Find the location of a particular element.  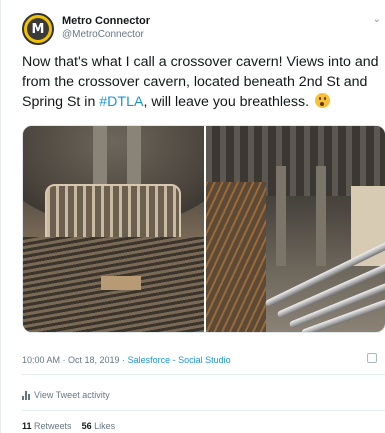

analytics-icon is located at coordinates (372, 358).